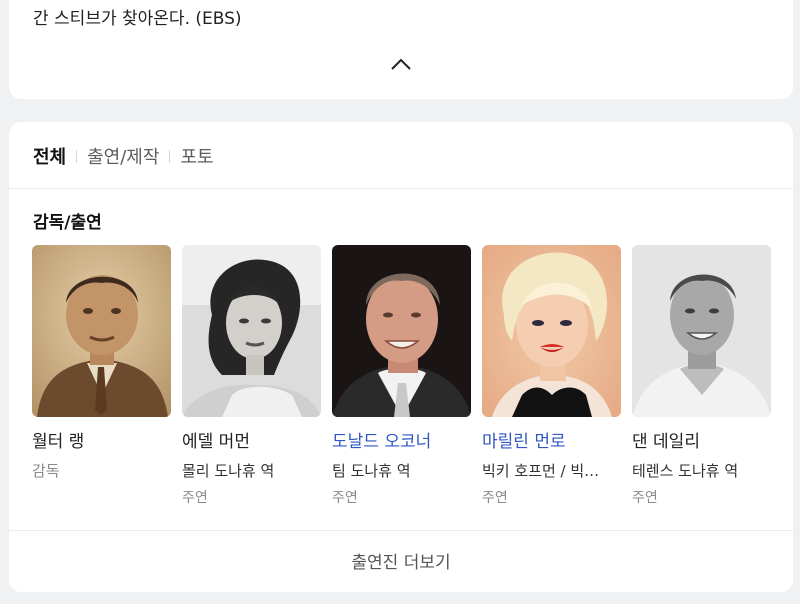 Image resolution: width=800 pixels, height=604 pixels. Describe the element at coordinates (402, 439) in the screenshot. I see `person-name: 도날드 오코너` at that location.